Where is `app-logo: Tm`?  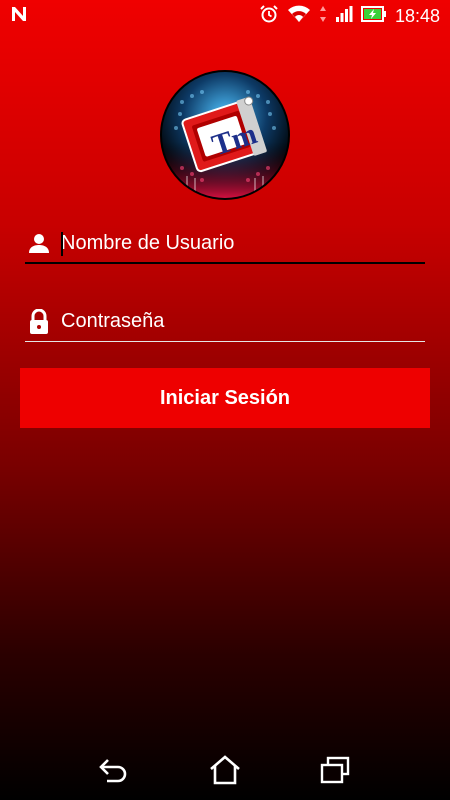 app-logo: Tm is located at coordinates (225, 135).